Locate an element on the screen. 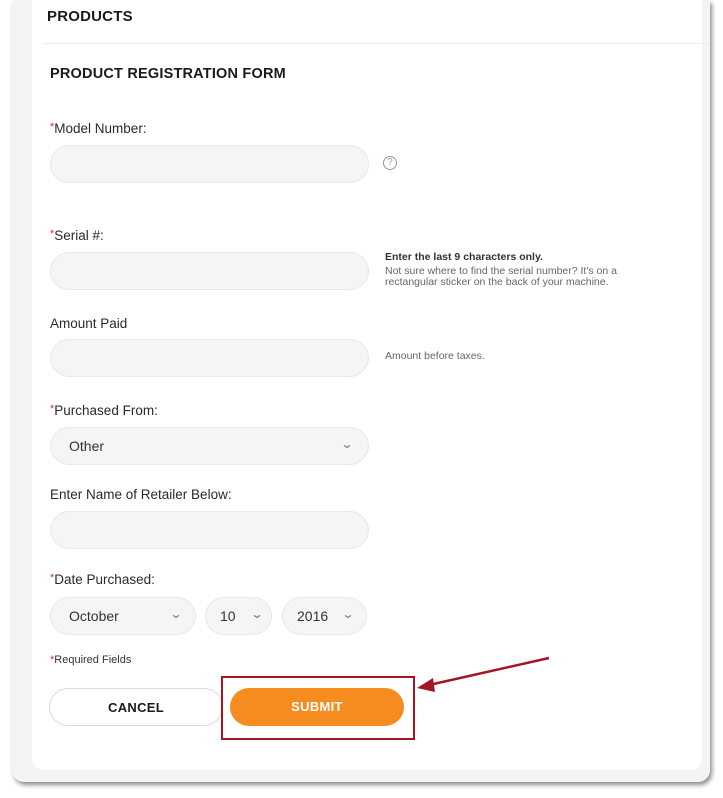 This screenshot has height=798, width=723. annotation-arrow-icon is located at coordinates (483, 674).